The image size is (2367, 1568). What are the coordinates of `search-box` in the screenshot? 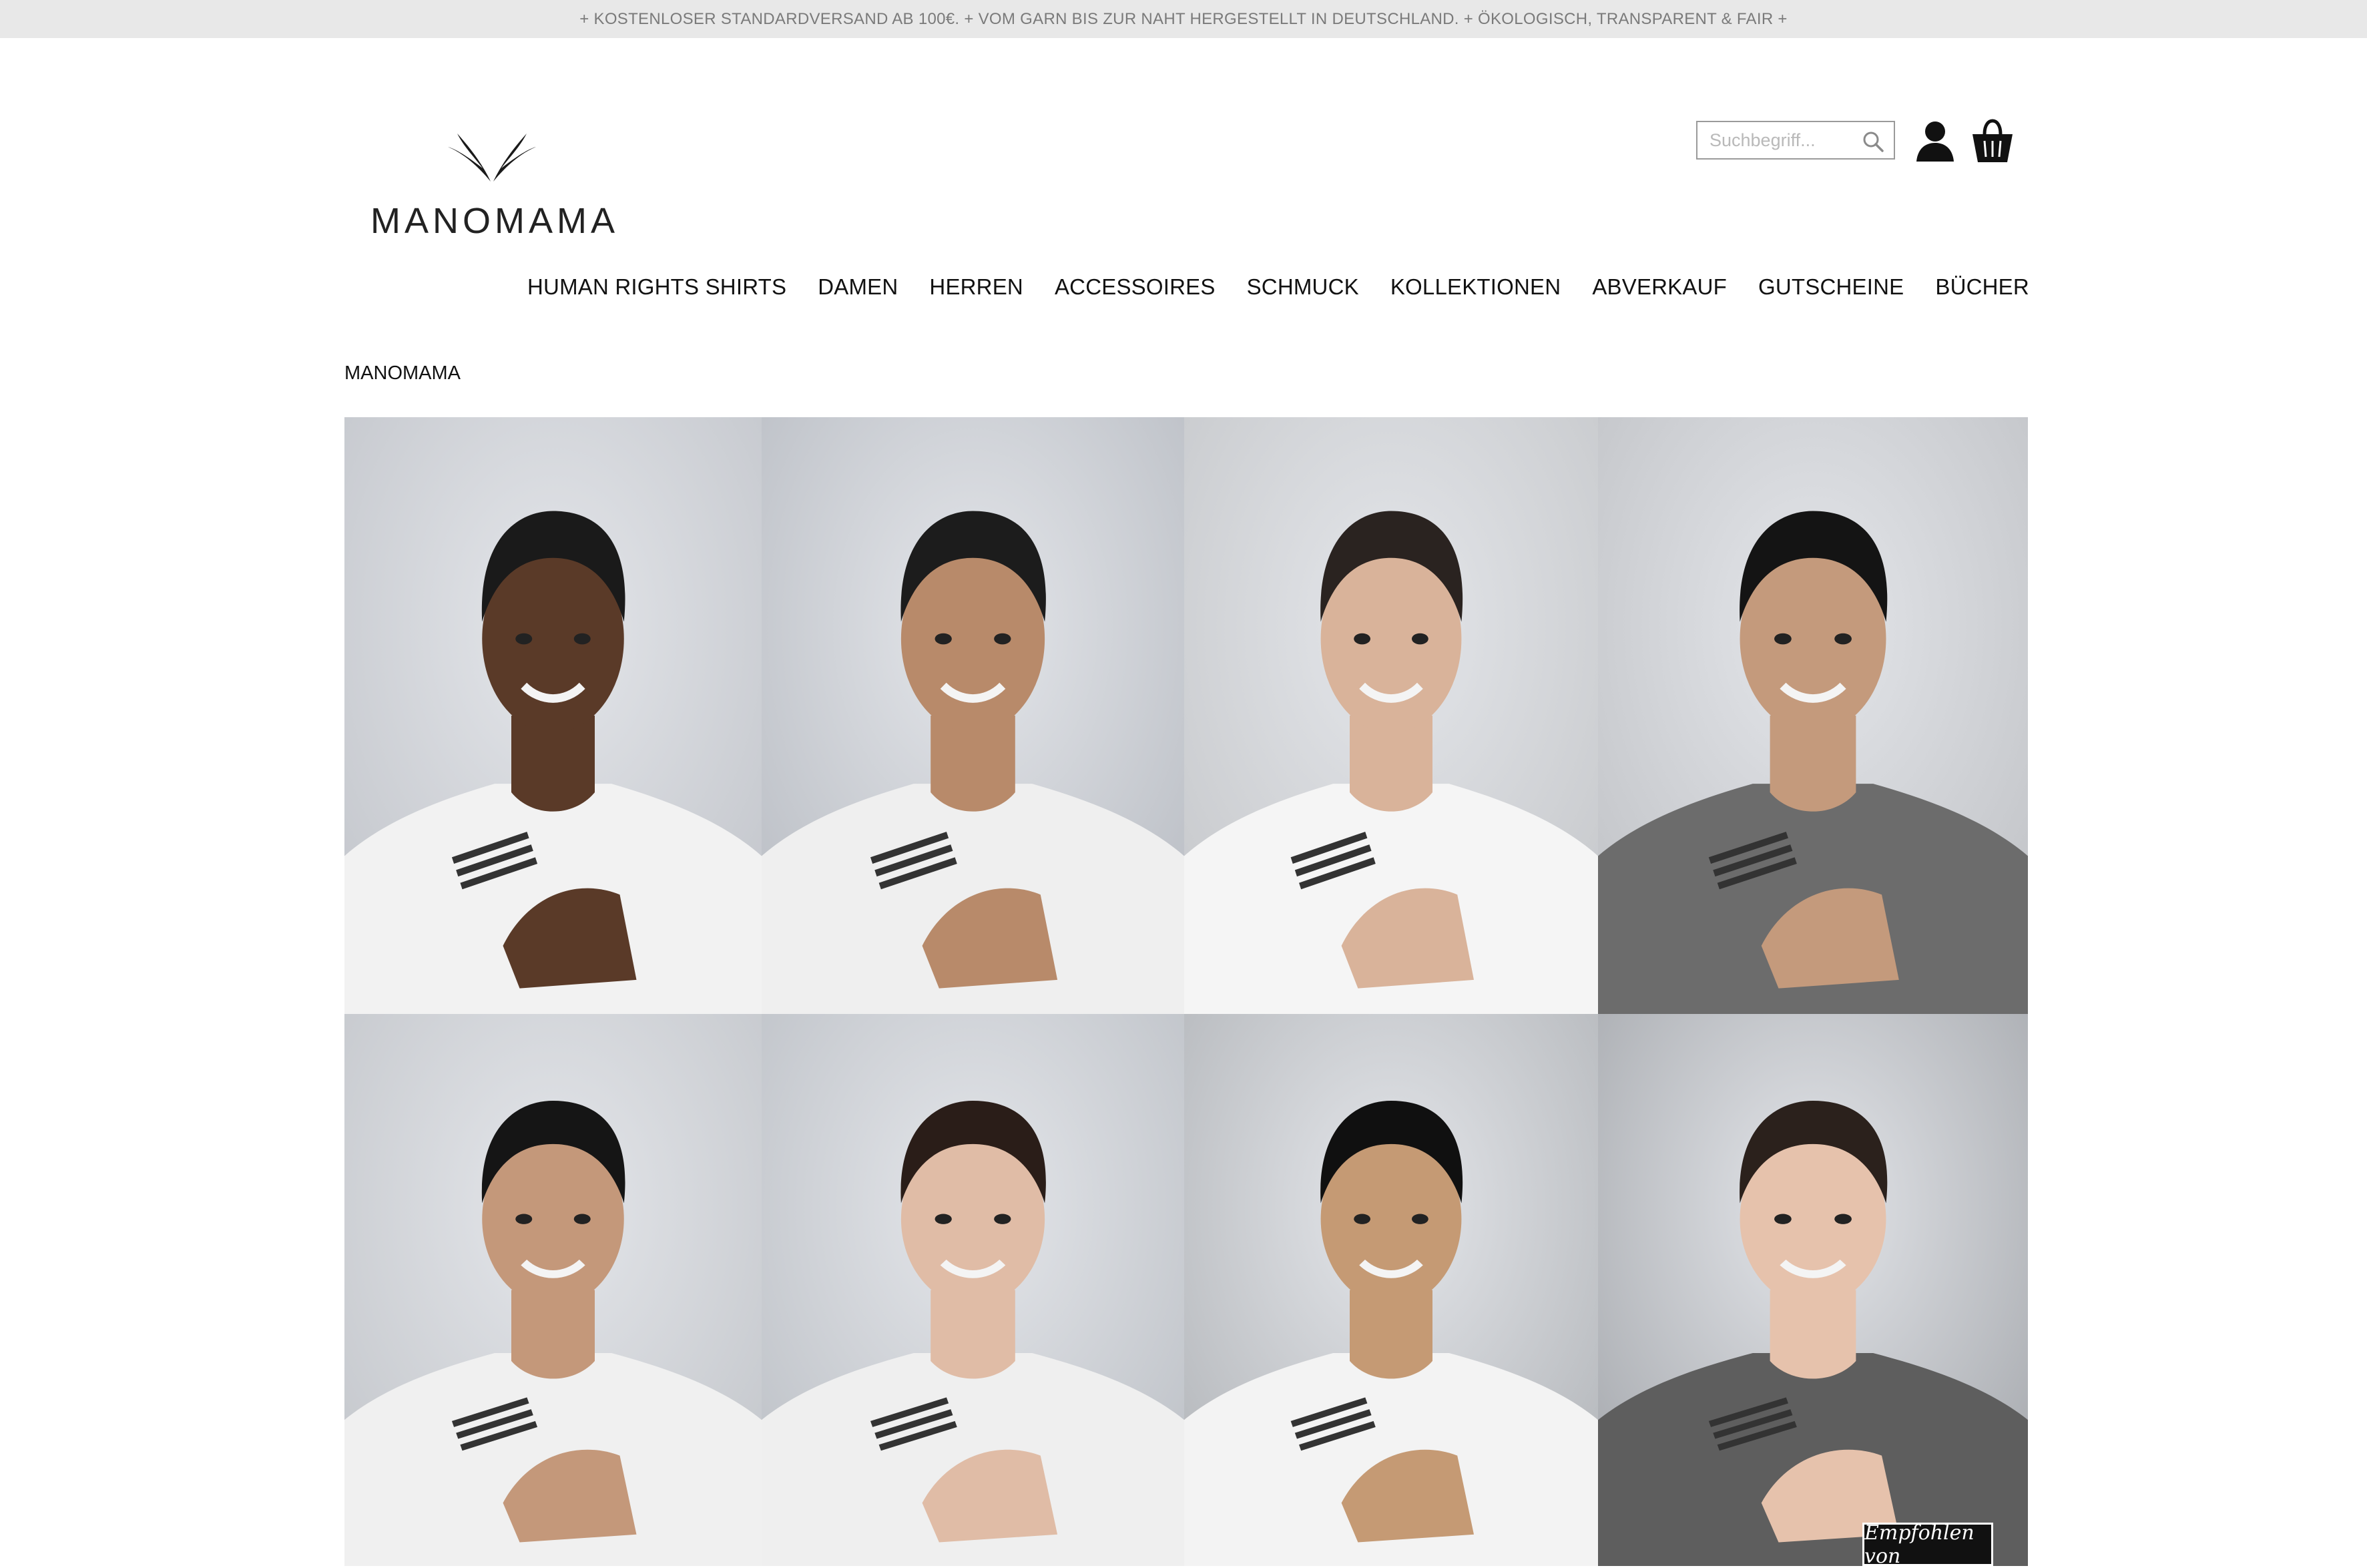 It's located at (1795, 140).